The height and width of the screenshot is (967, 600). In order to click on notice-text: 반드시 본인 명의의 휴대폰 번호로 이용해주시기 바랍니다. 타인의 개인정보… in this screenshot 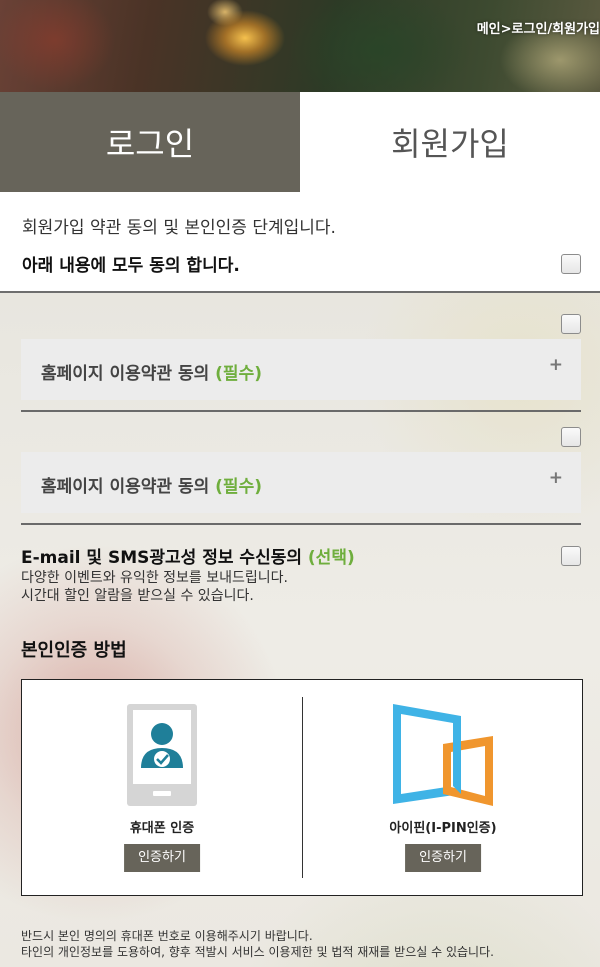, I will do `click(257, 944)`.